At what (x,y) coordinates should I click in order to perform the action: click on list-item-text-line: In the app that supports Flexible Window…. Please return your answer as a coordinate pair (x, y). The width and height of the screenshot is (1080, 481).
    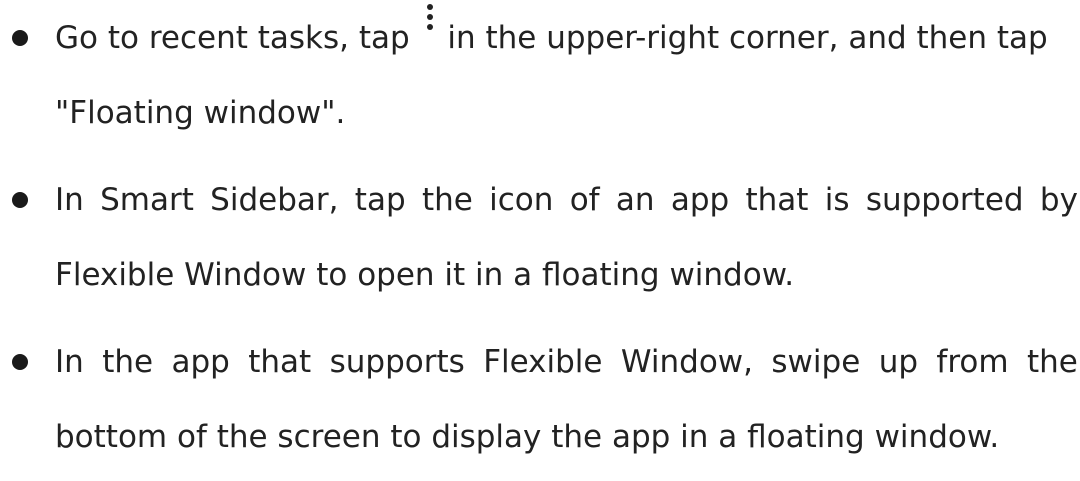
    Looking at the image, I should click on (566, 362).